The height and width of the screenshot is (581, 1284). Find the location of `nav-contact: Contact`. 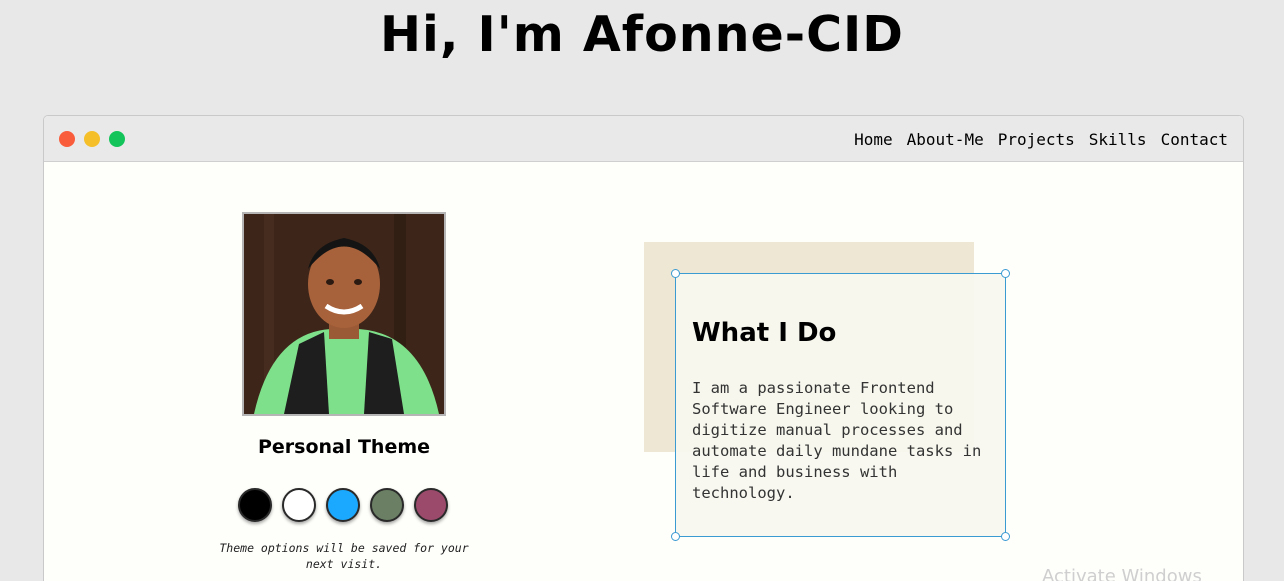

nav-contact: Contact is located at coordinates (1194, 139).